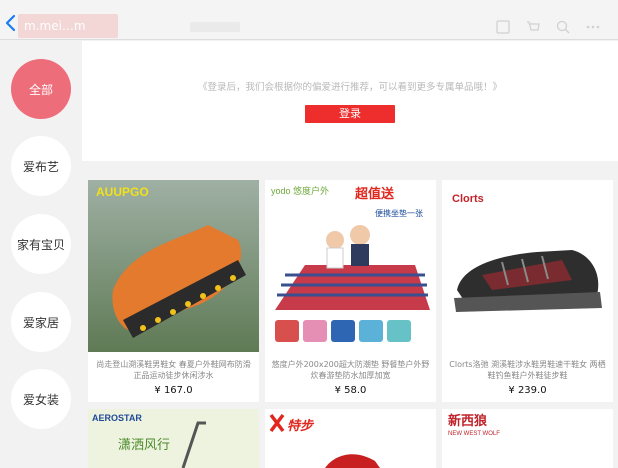 The image size is (618, 468). Describe the element at coordinates (350, 370) in the screenshot. I see `product-title: 悠度户外200x200超大防潮垫 野餐垫户外野炊春游垫防水加厚加宽` at that location.